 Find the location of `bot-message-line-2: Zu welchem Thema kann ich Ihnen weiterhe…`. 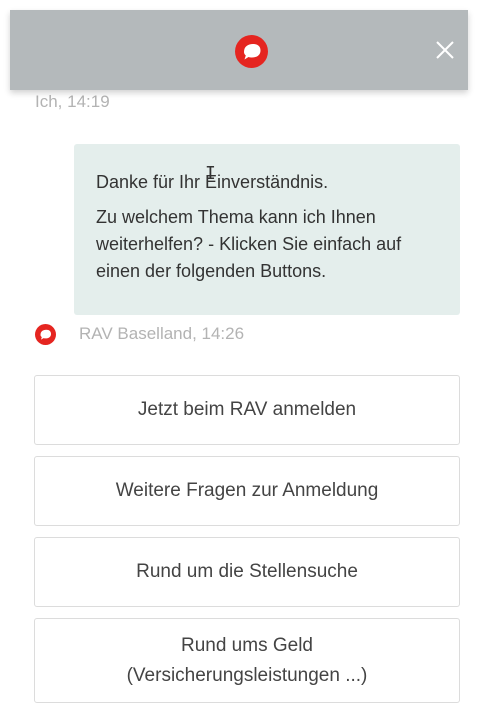

bot-message-line-2: Zu welchem Thema kann ich Ihnen weiterhe… is located at coordinates (249, 244).